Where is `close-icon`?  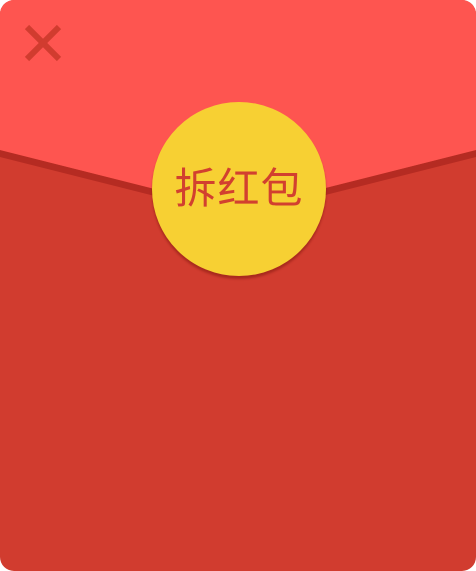
close-icon is located at coordinates (43, 43).